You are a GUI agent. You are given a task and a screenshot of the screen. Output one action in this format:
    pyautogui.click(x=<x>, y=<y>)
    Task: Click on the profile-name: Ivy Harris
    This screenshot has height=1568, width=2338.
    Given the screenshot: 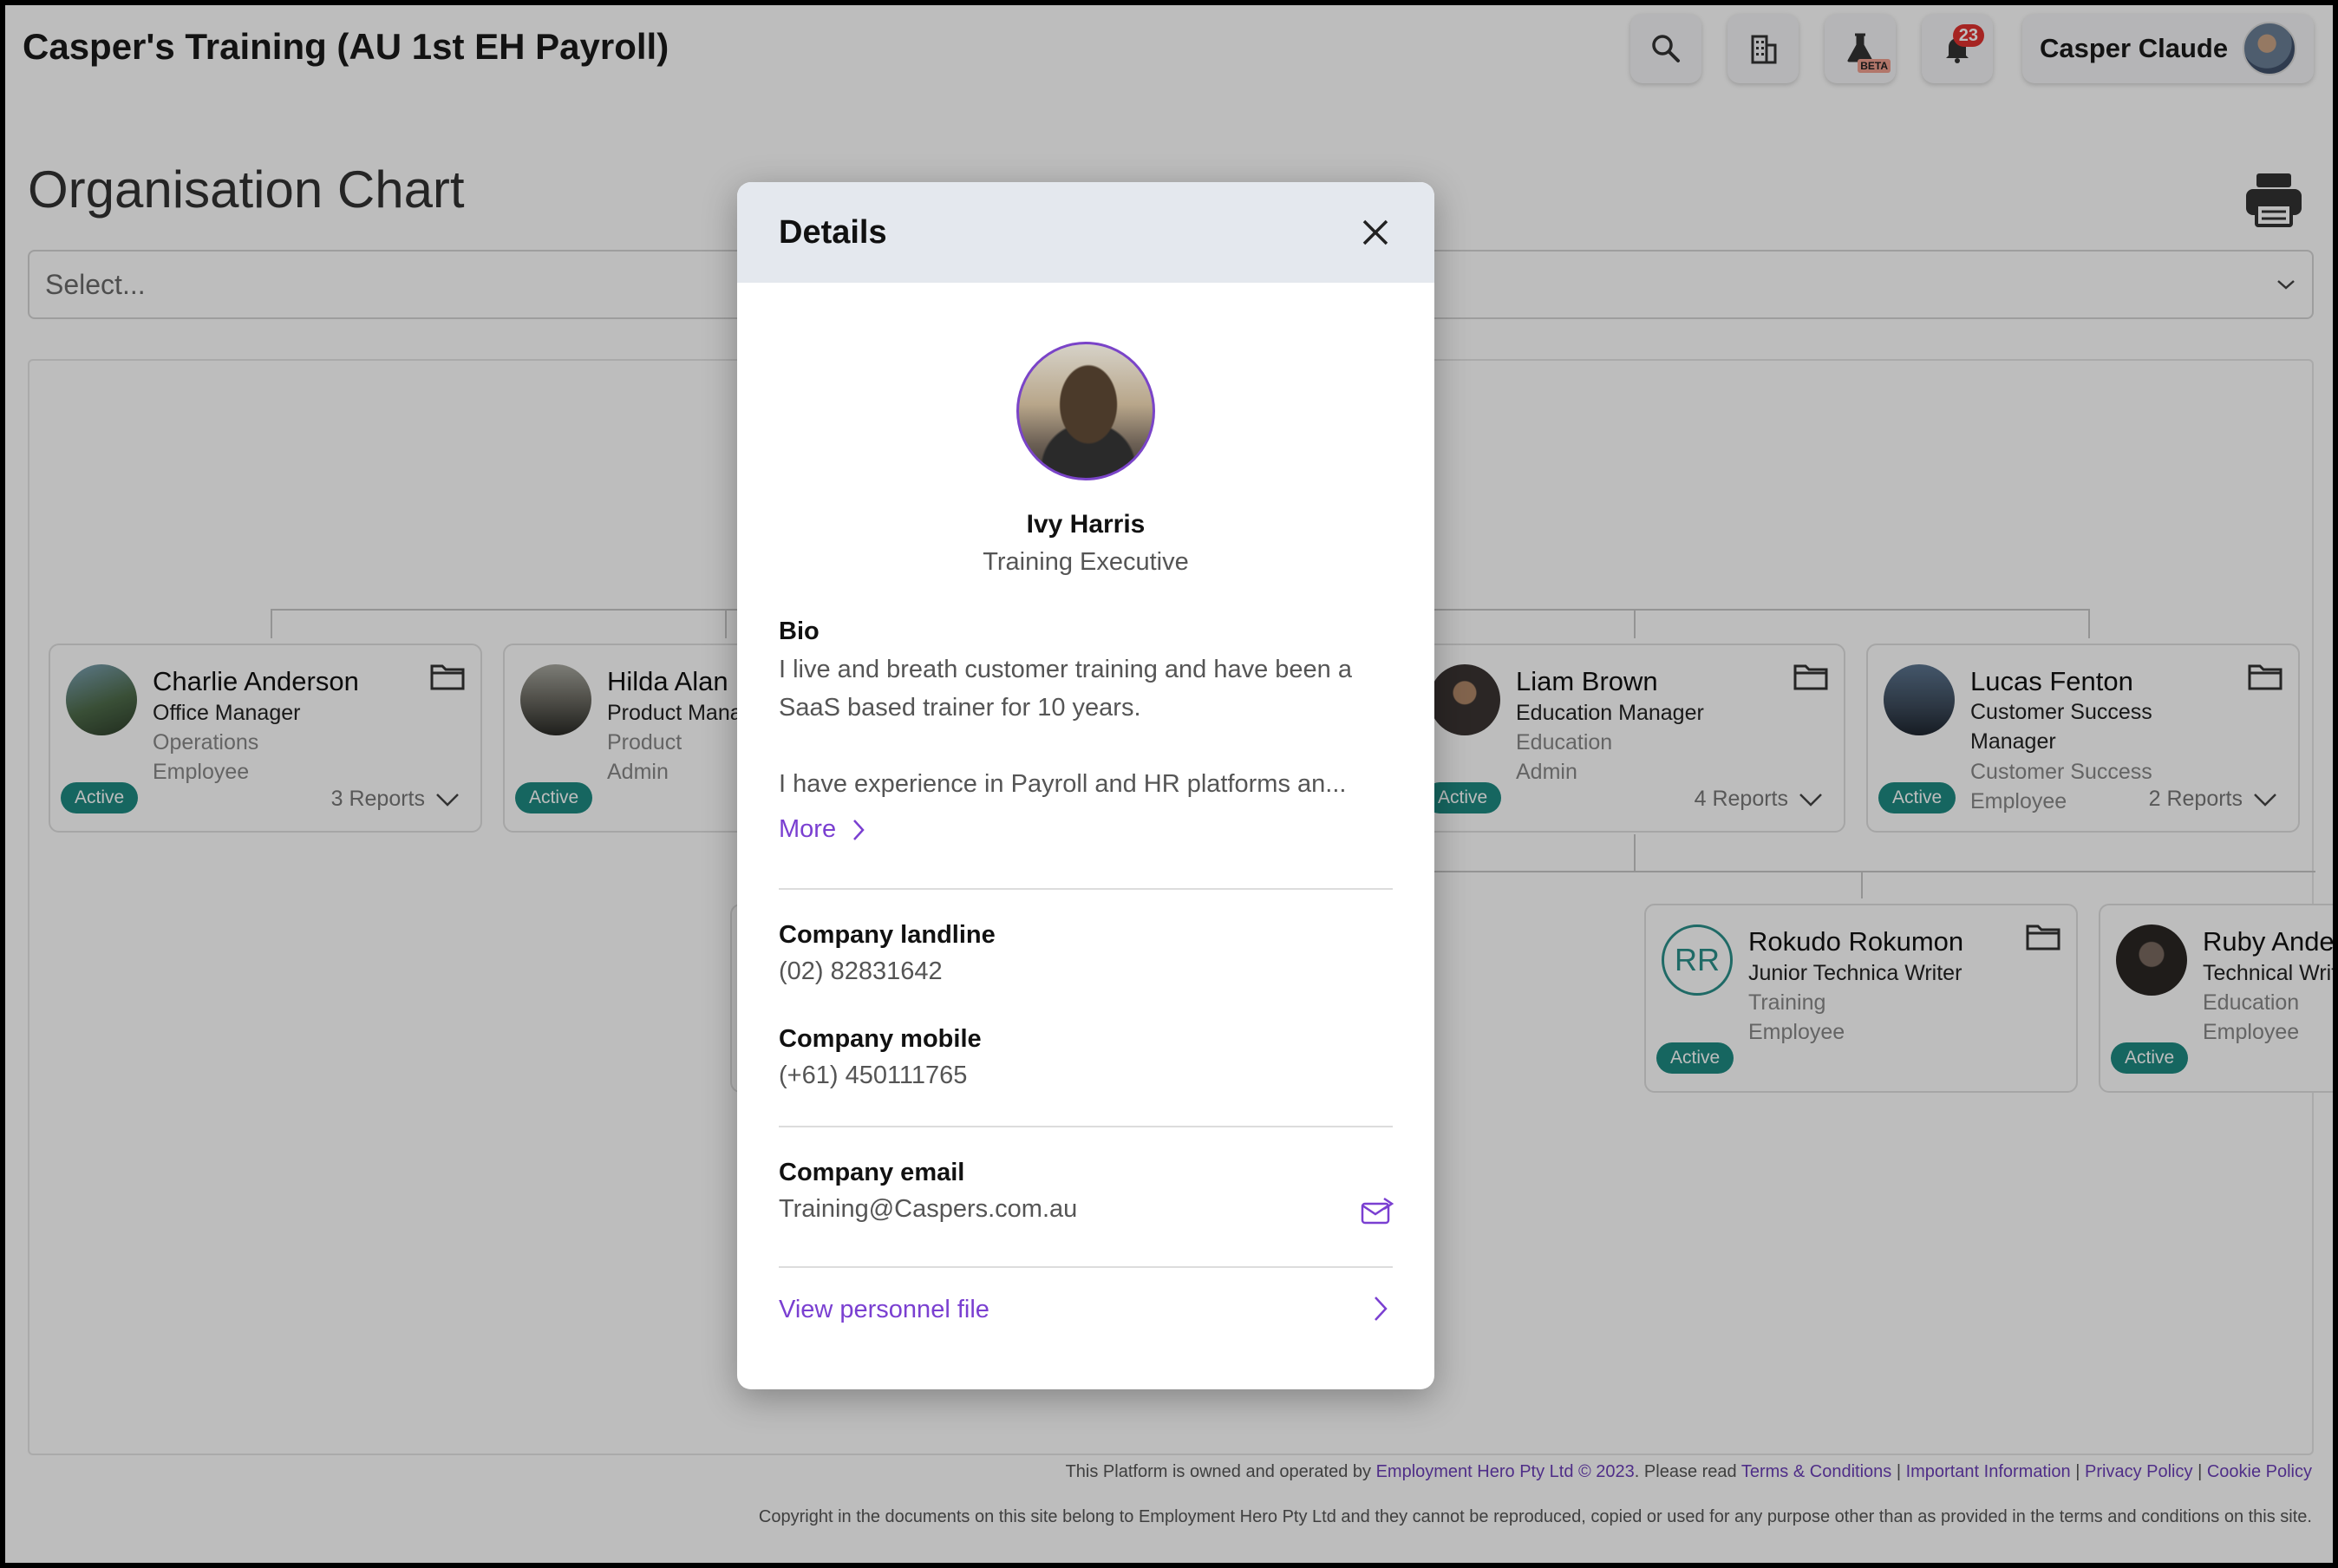 What is the action you would take?
    pyautogui.click(x=1086, y=524)
    